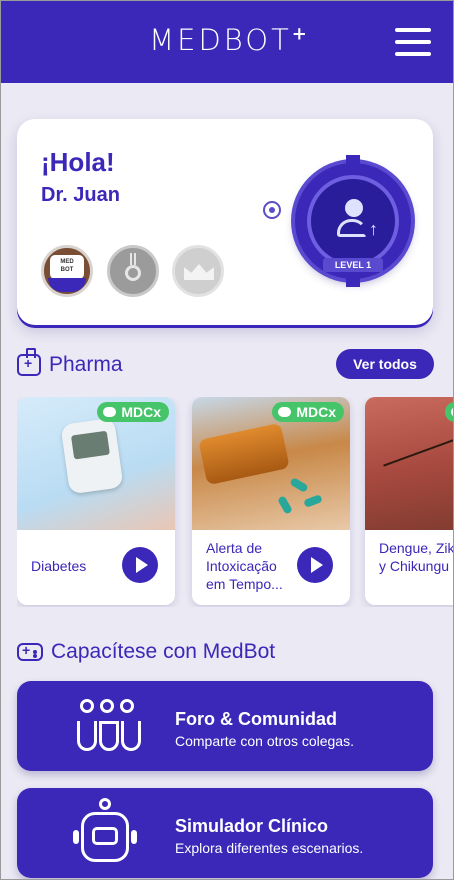  What do you see at coordinates (78, 162) in the screenshot?
I see `greeting-text: ¡Hola!` at bounding box center [78, 162].